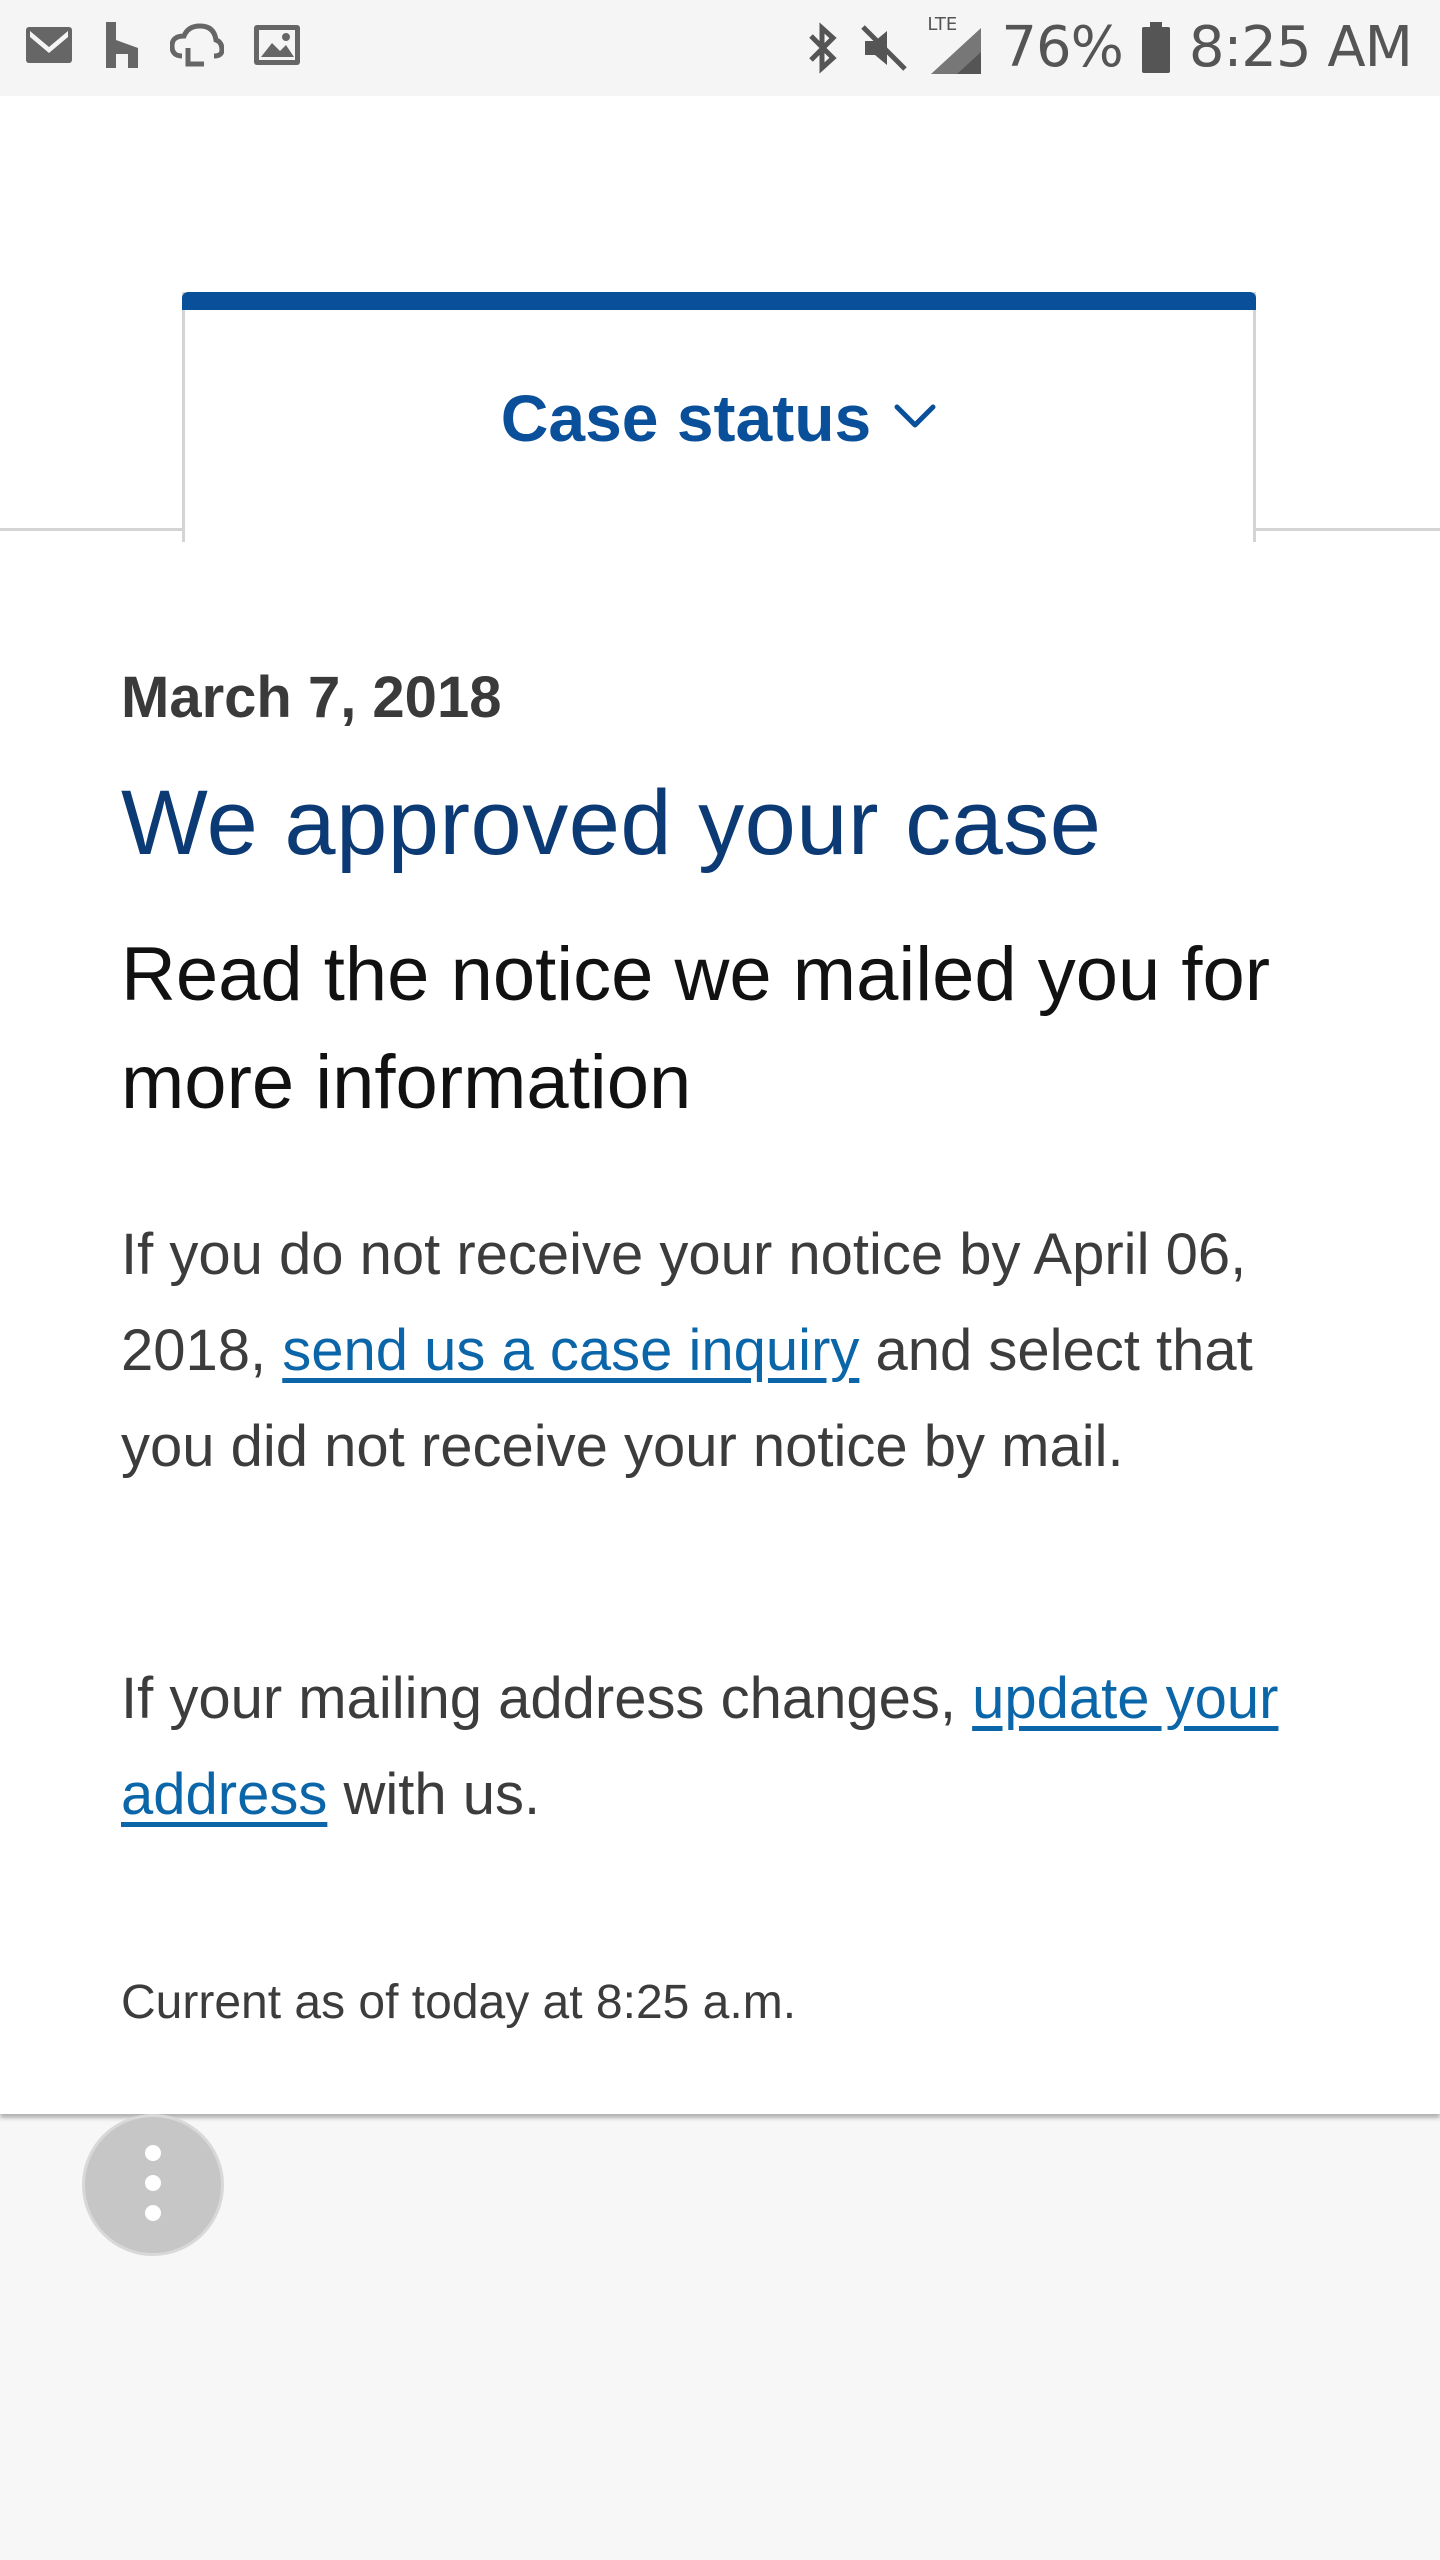  I want to click on tab-case-status: Case status, so click(719, 417).